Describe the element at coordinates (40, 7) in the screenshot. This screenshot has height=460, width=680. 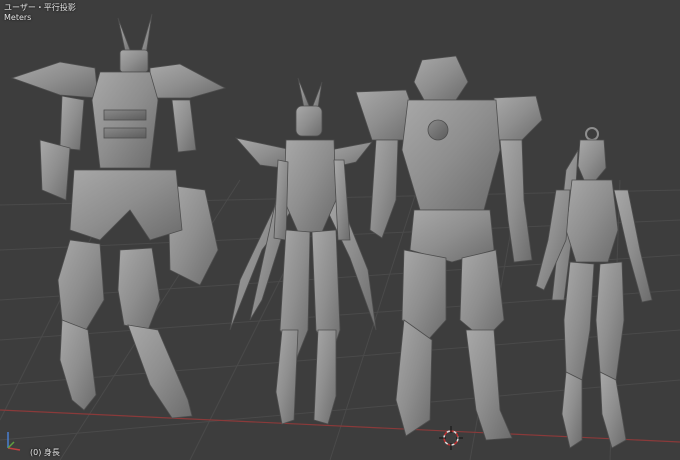
I see `view-projection-label: ユーザー・平行投影` at that location.